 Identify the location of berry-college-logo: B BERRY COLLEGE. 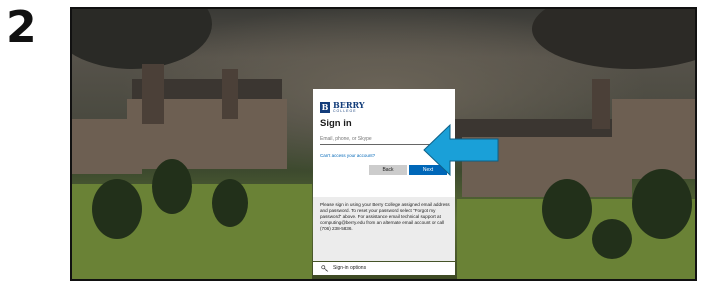
(342, 107).